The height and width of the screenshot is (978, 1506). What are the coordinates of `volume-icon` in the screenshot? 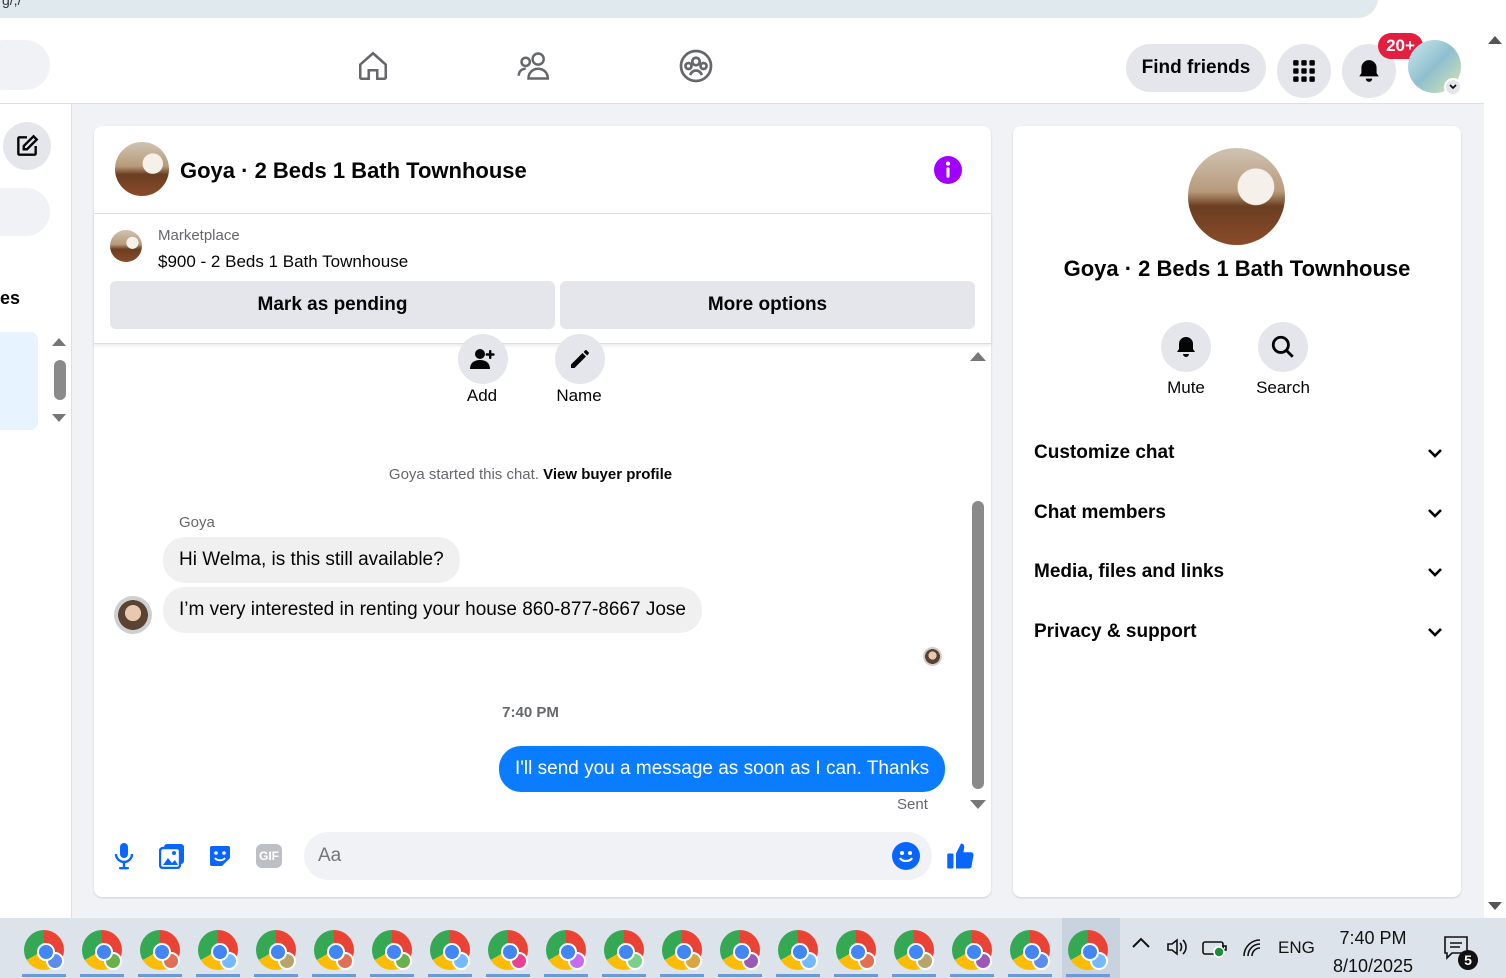 It's located at (1177, 949).